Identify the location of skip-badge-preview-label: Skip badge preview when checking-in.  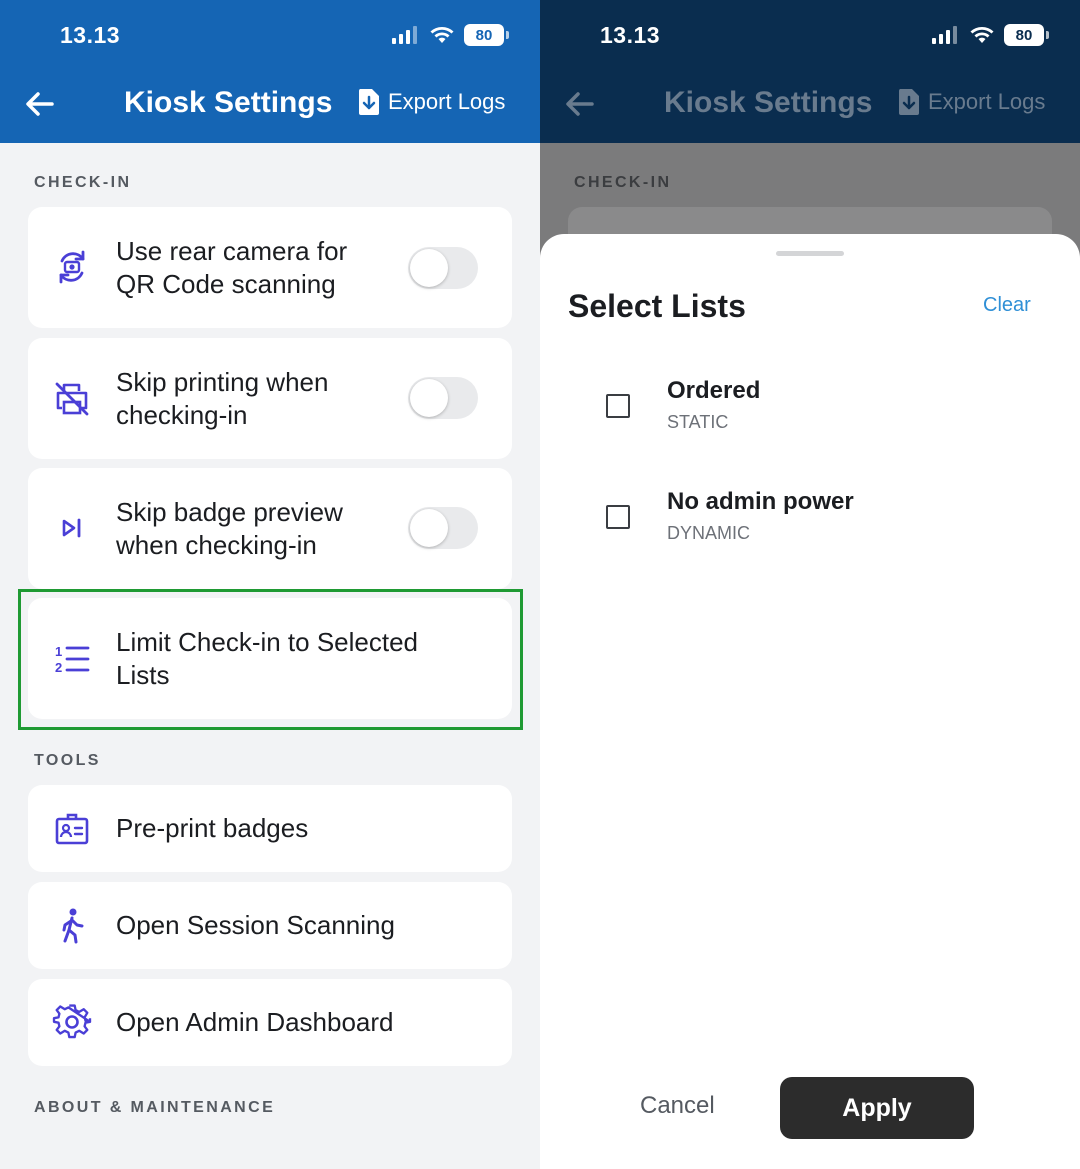
(229, 529).